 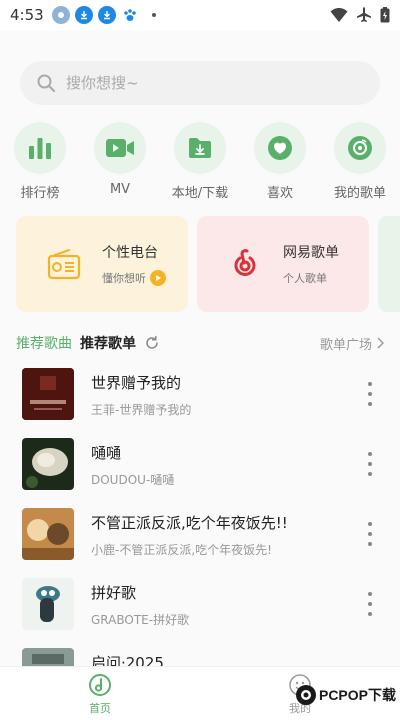 What do you see at coordinates (345, 345) in the screenshot?
I see `playlist-plaza-label: 歌单广场` at bounding box center [345, 345].